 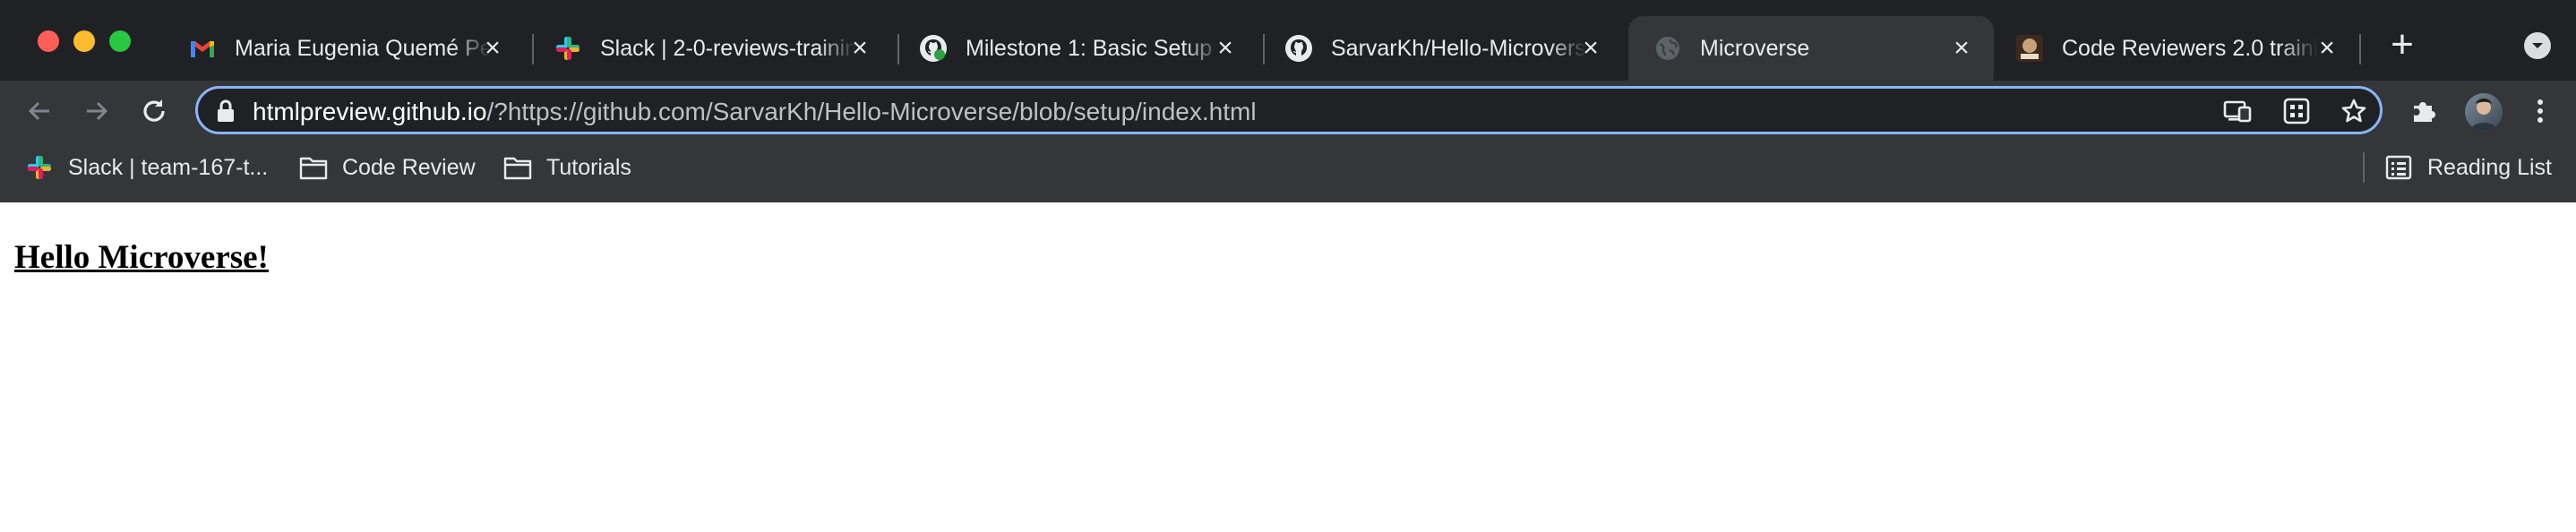 I want to click on arrow-left-icon, so click(x=38, y=111).